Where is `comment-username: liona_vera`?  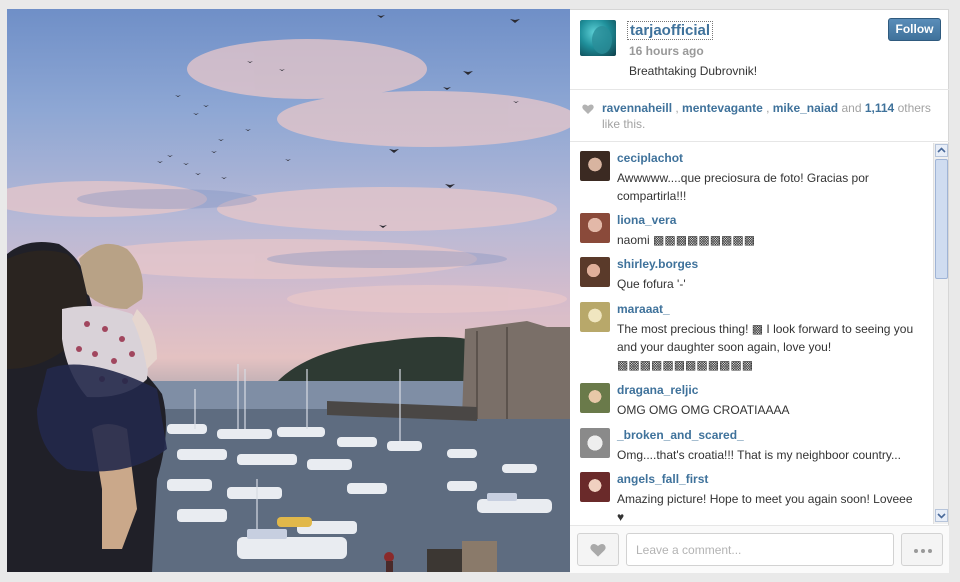
comment-username: liona_vera is located at coordinates (646, 220).